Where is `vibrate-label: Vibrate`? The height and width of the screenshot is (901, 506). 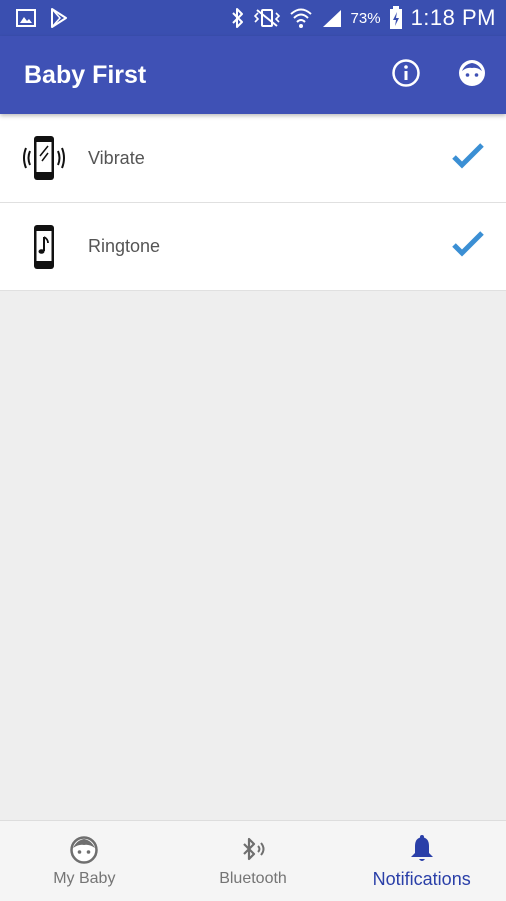 vibrate-label: Vibrate is located at coordinates (116, 157).